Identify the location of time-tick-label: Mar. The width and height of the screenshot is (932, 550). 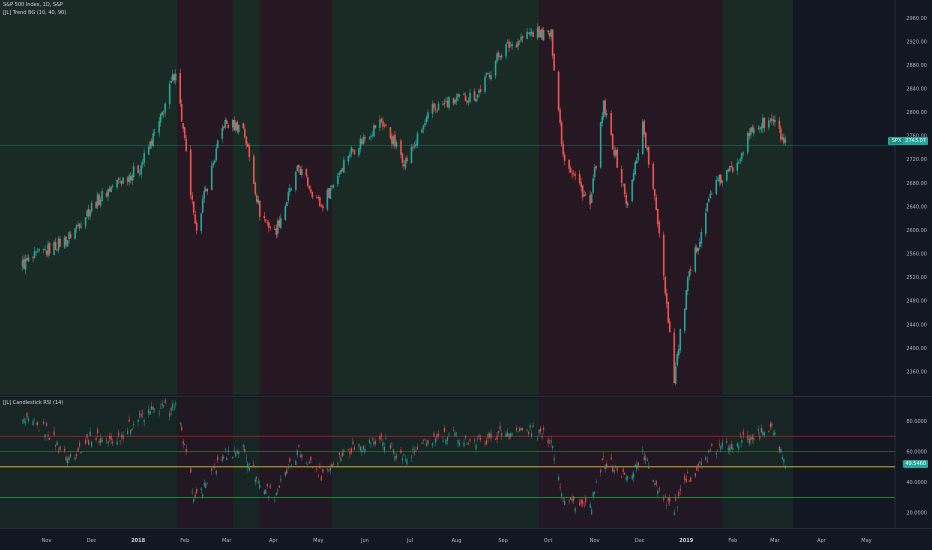
(227, 541).